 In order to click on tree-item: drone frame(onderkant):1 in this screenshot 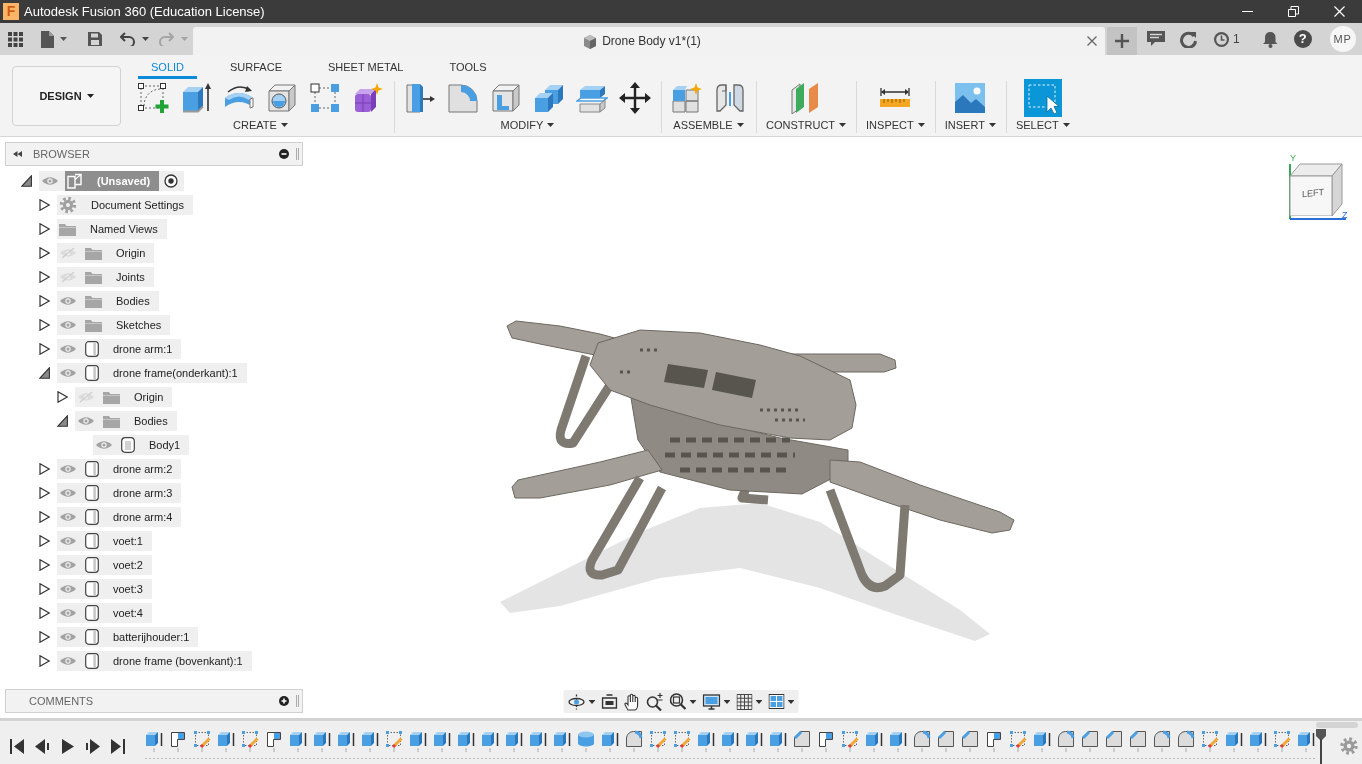, I will do `click(152, 373)`.